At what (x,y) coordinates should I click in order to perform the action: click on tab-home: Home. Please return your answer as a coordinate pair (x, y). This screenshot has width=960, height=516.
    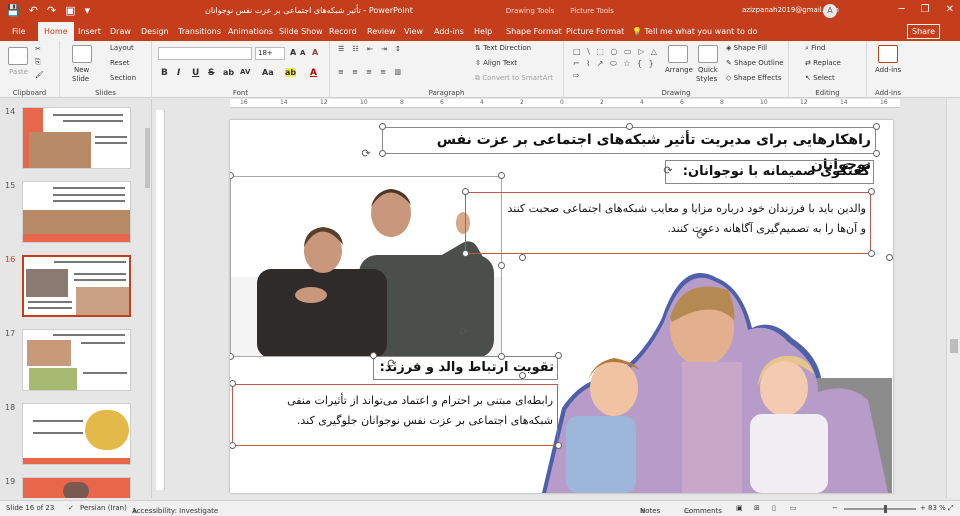
    Looking at the image, I should click on (56, 31).